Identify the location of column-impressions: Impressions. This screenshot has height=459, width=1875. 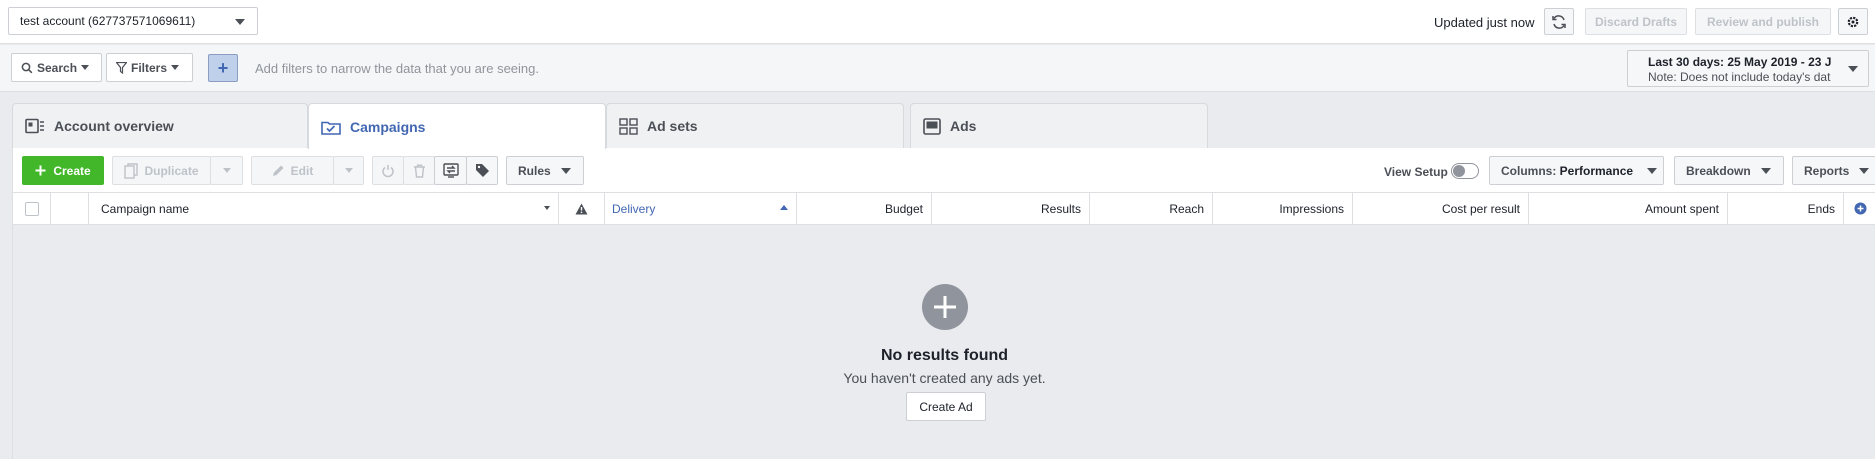
(1283, 208).